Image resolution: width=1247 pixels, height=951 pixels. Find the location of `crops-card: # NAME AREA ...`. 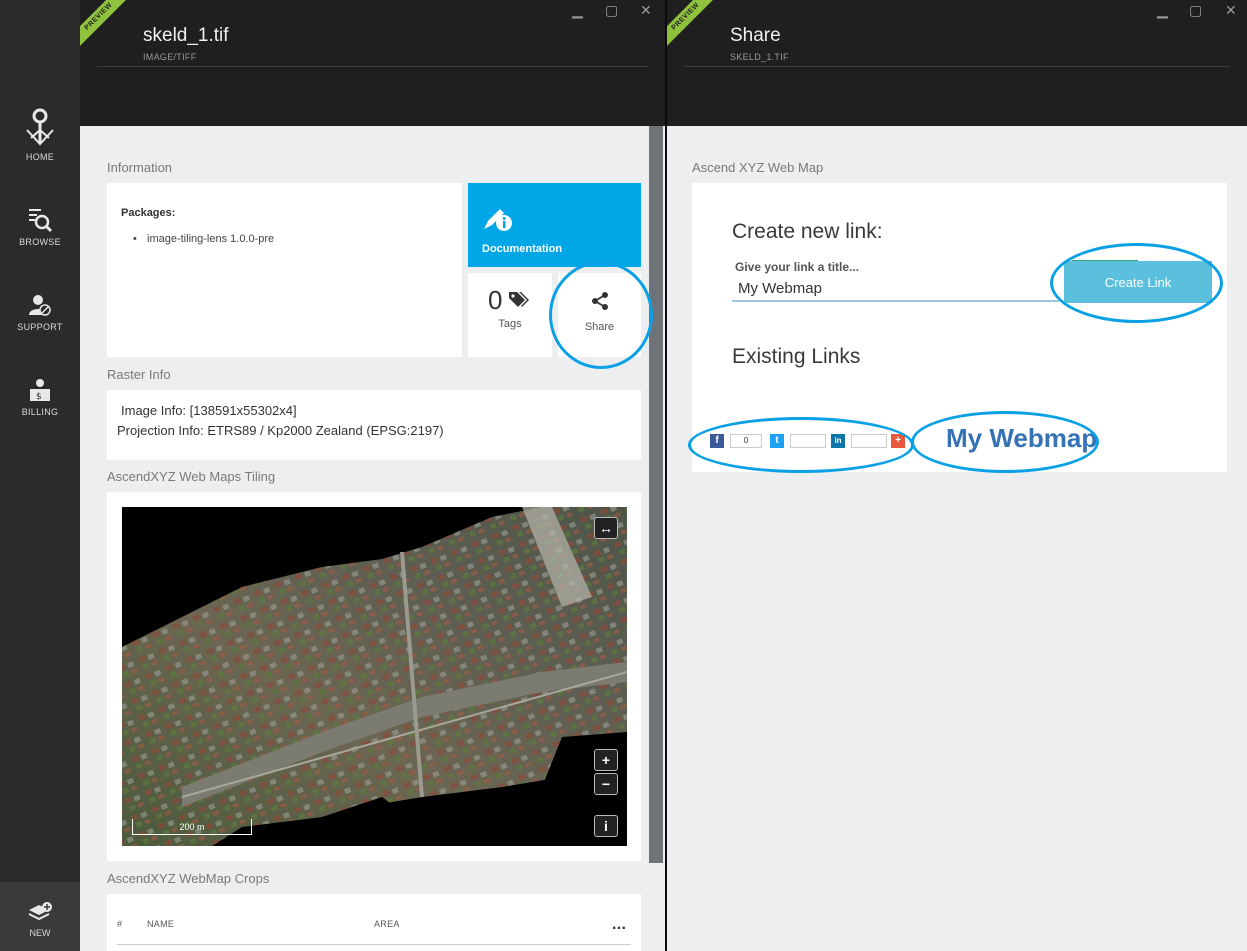

crops-card: # NAME AREA ... is located at coordinates (374, 922).